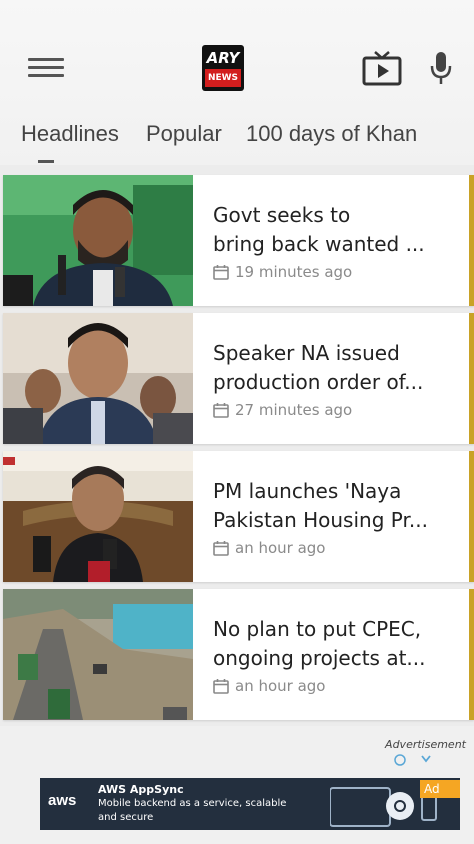 This screenshot has height=844, width=474. What do you see at coordinates (331, 134) in the screenshot?
I see `tab-100-days-of-khan: 100 days of Khan` at bounding box center [331, 134].